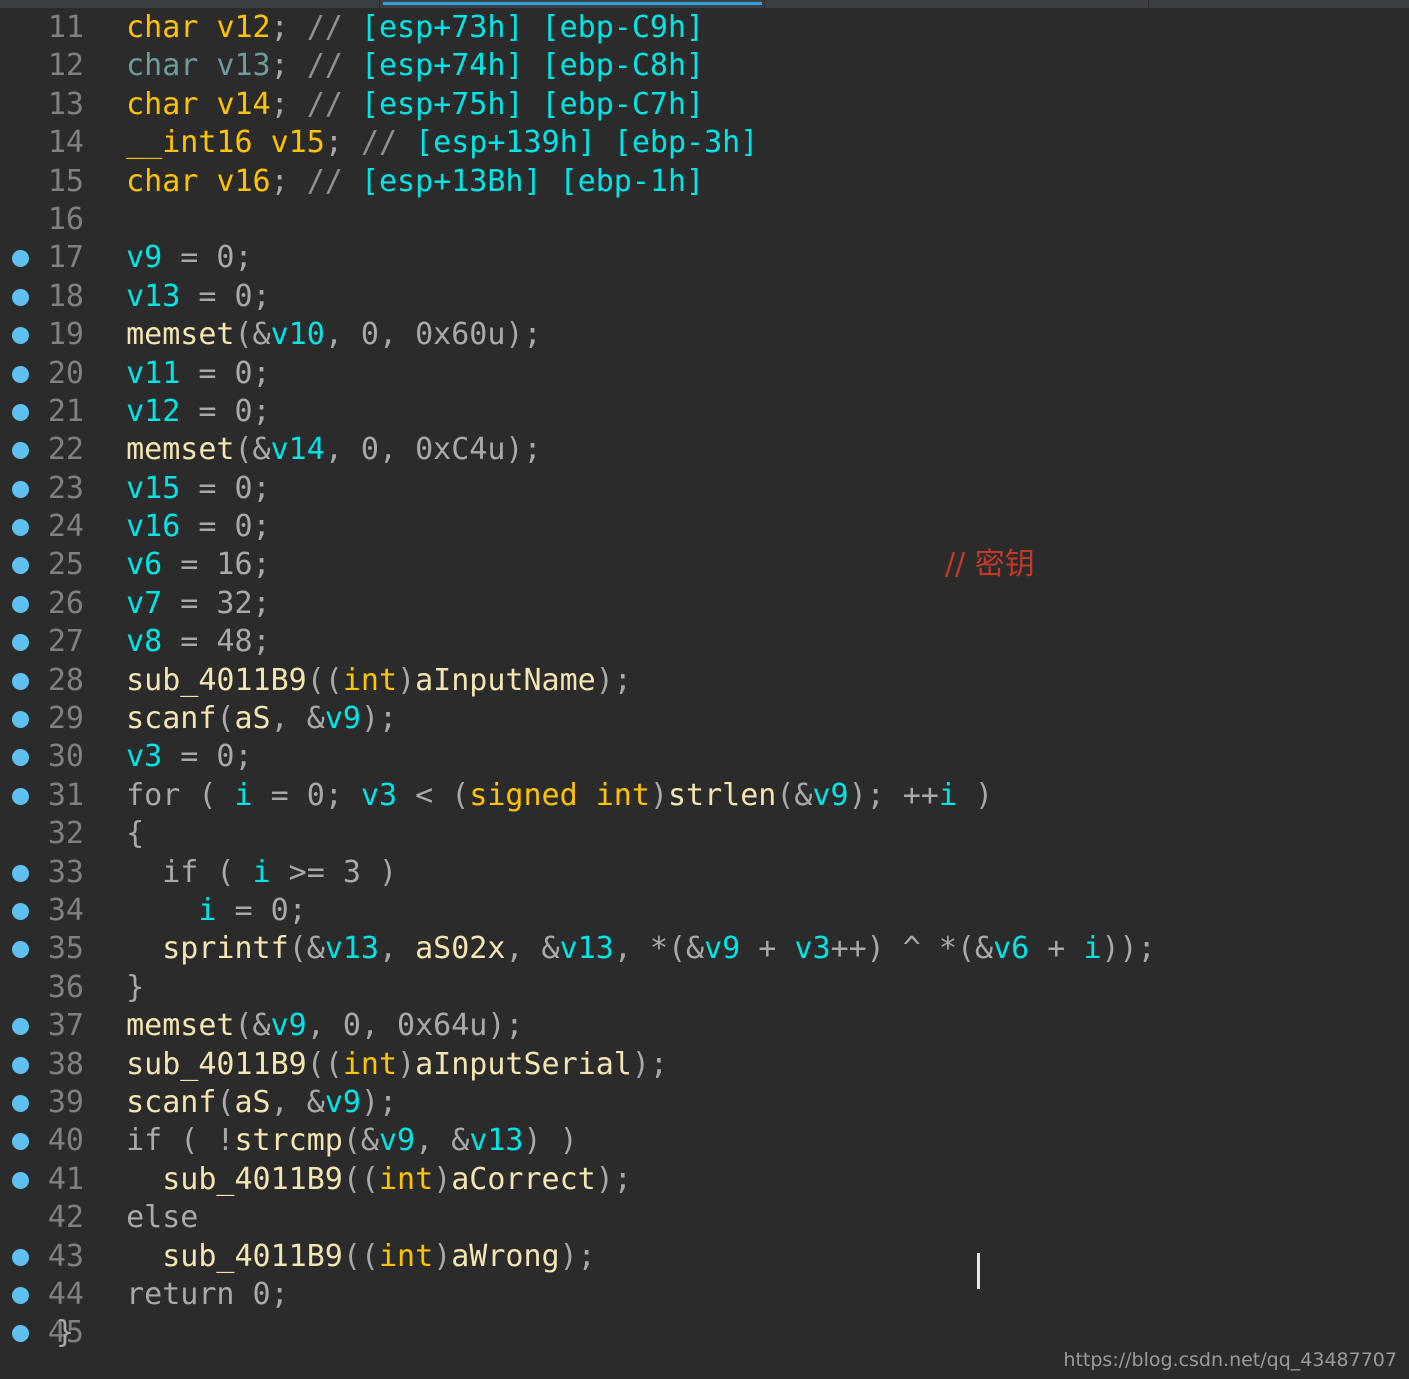  What do you see at coordinates (704, 450) in the screenshot?
I see `code-line: 22 memset(&v14, 0, 0xC4u);` at bounding box center [704, 450].